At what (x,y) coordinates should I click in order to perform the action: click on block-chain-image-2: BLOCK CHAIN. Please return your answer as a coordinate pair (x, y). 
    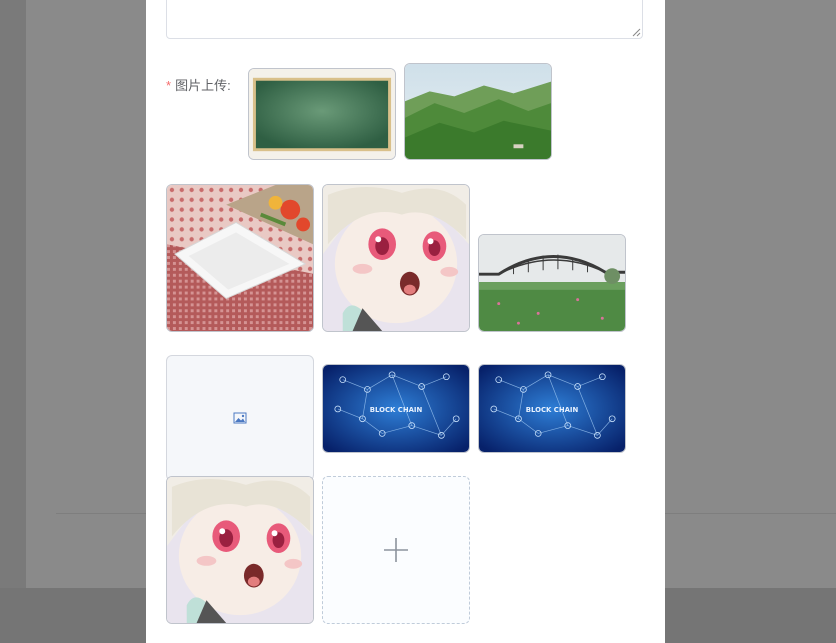
    Looking at the image, I should click on (552, 408).